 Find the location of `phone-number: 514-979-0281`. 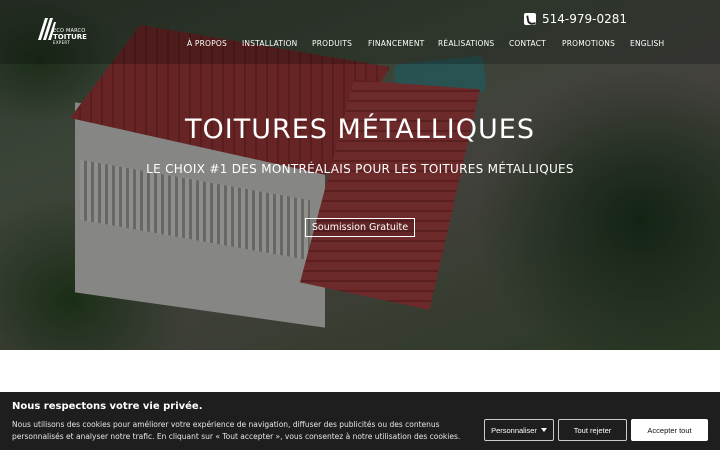

phone-number: 514-979-0281 is located at coordinates (585, 19).